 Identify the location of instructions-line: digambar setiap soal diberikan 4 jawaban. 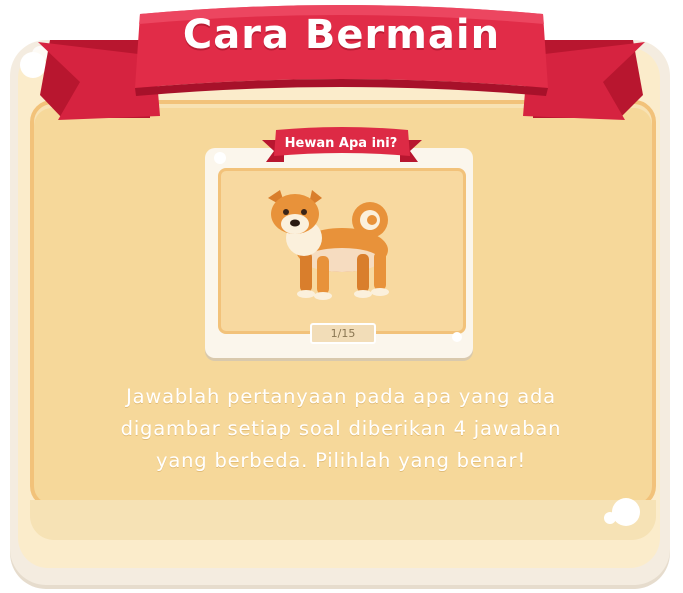
(341, 428).